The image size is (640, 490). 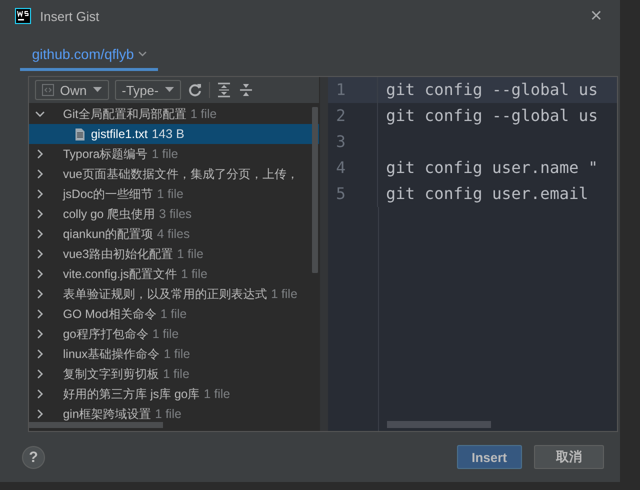 What do you see at coordinates (353, 116) in the screenshot?
I see `line-number: 2` at bounding box center [353, 116].